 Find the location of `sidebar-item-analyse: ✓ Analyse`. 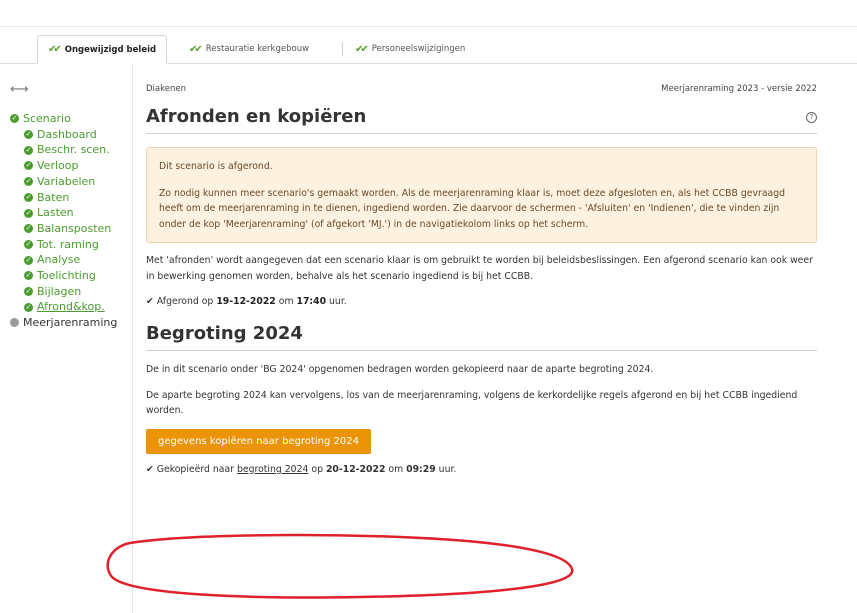

sidebar-item-analyse: ✓ Analyse is located at coordinates (63, 260).